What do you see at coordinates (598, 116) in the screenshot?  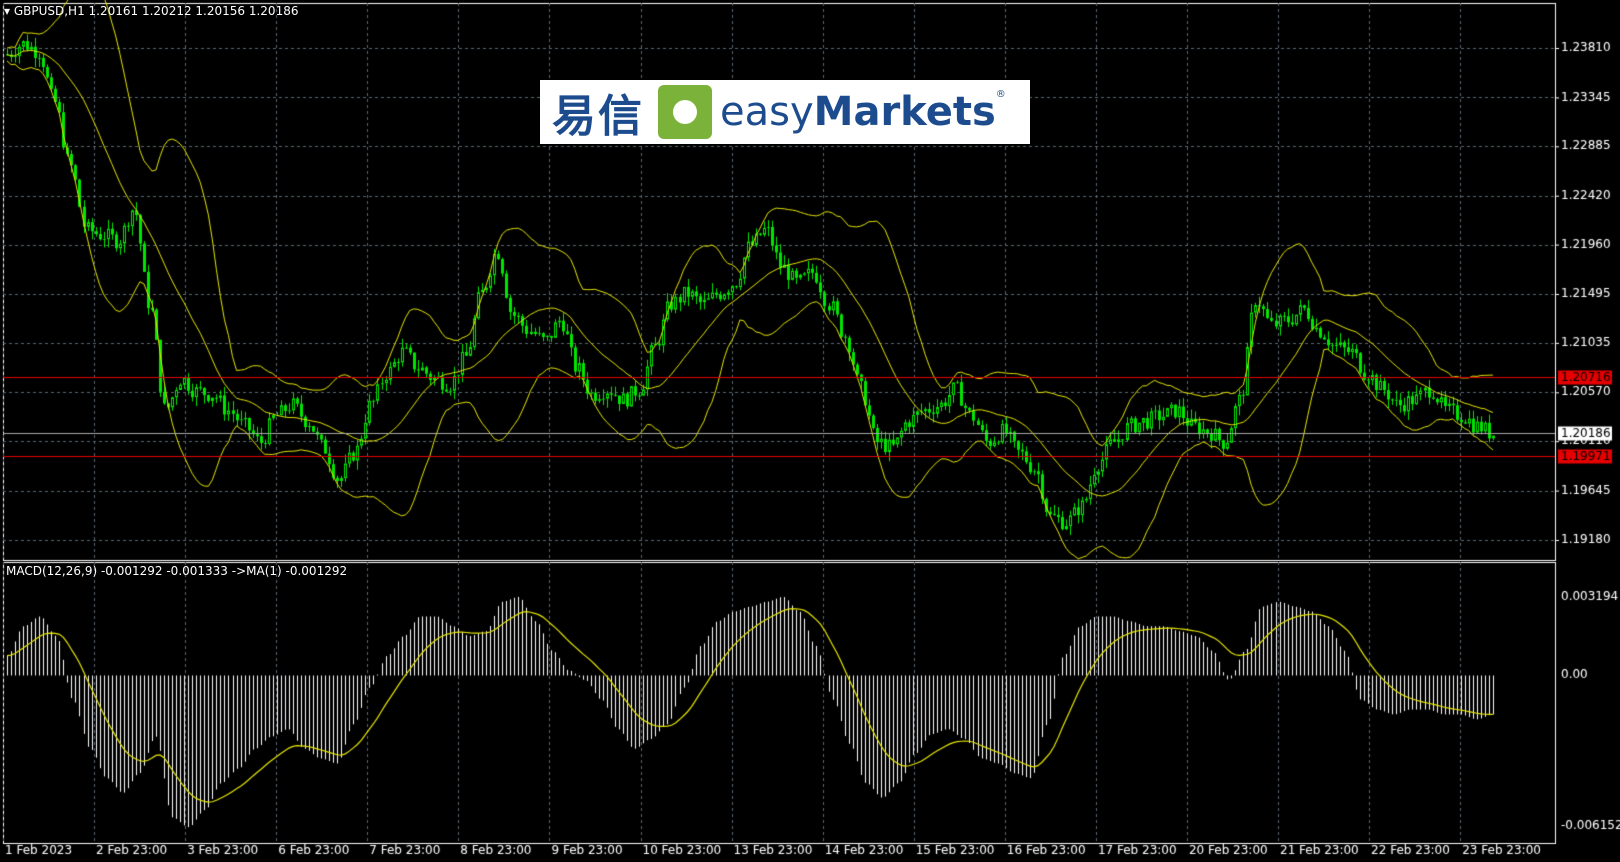 I see `logo-chinese-text: 易信` at bounding box center [598, 116].